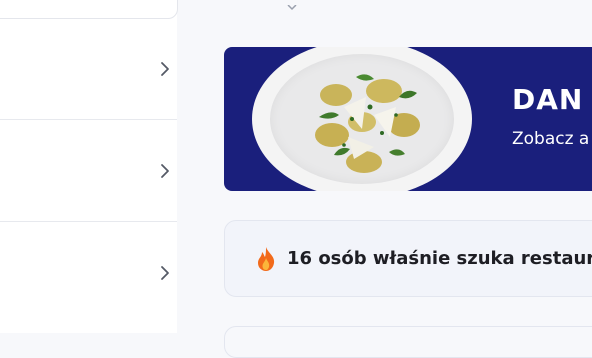 This screenshot has width=592, height=358. Describe the element at coordinates (367, 123) in the screenshot. I see `ravioli-dish-image` at that location.